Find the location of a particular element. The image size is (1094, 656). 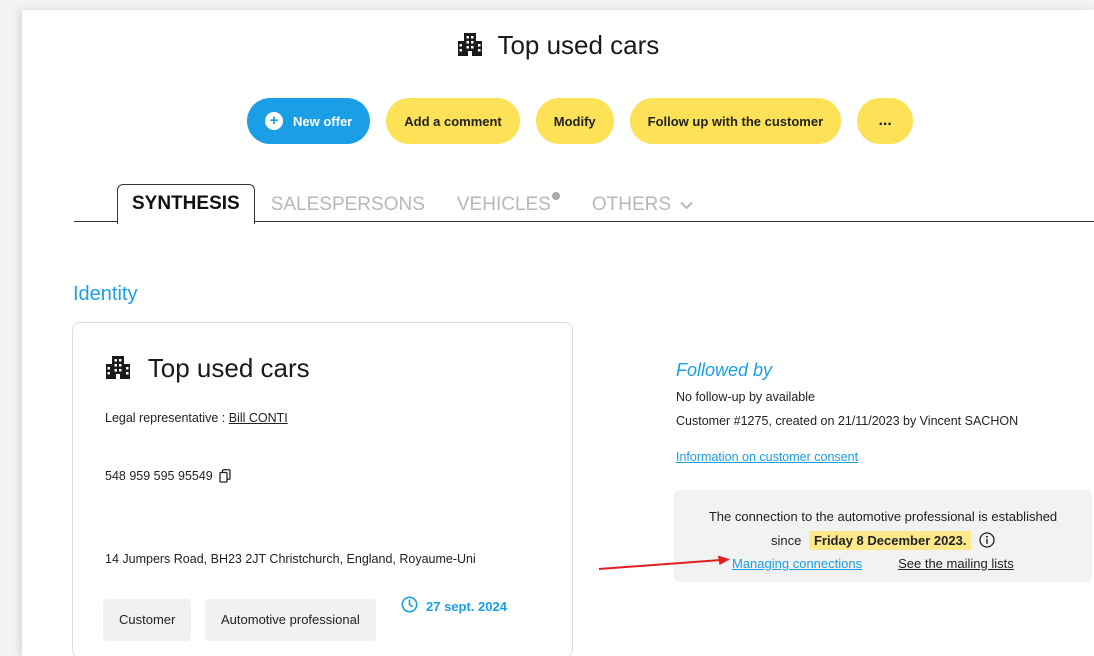

legal-rep-link: Bill CONTI is located at coordinates (258, 418).